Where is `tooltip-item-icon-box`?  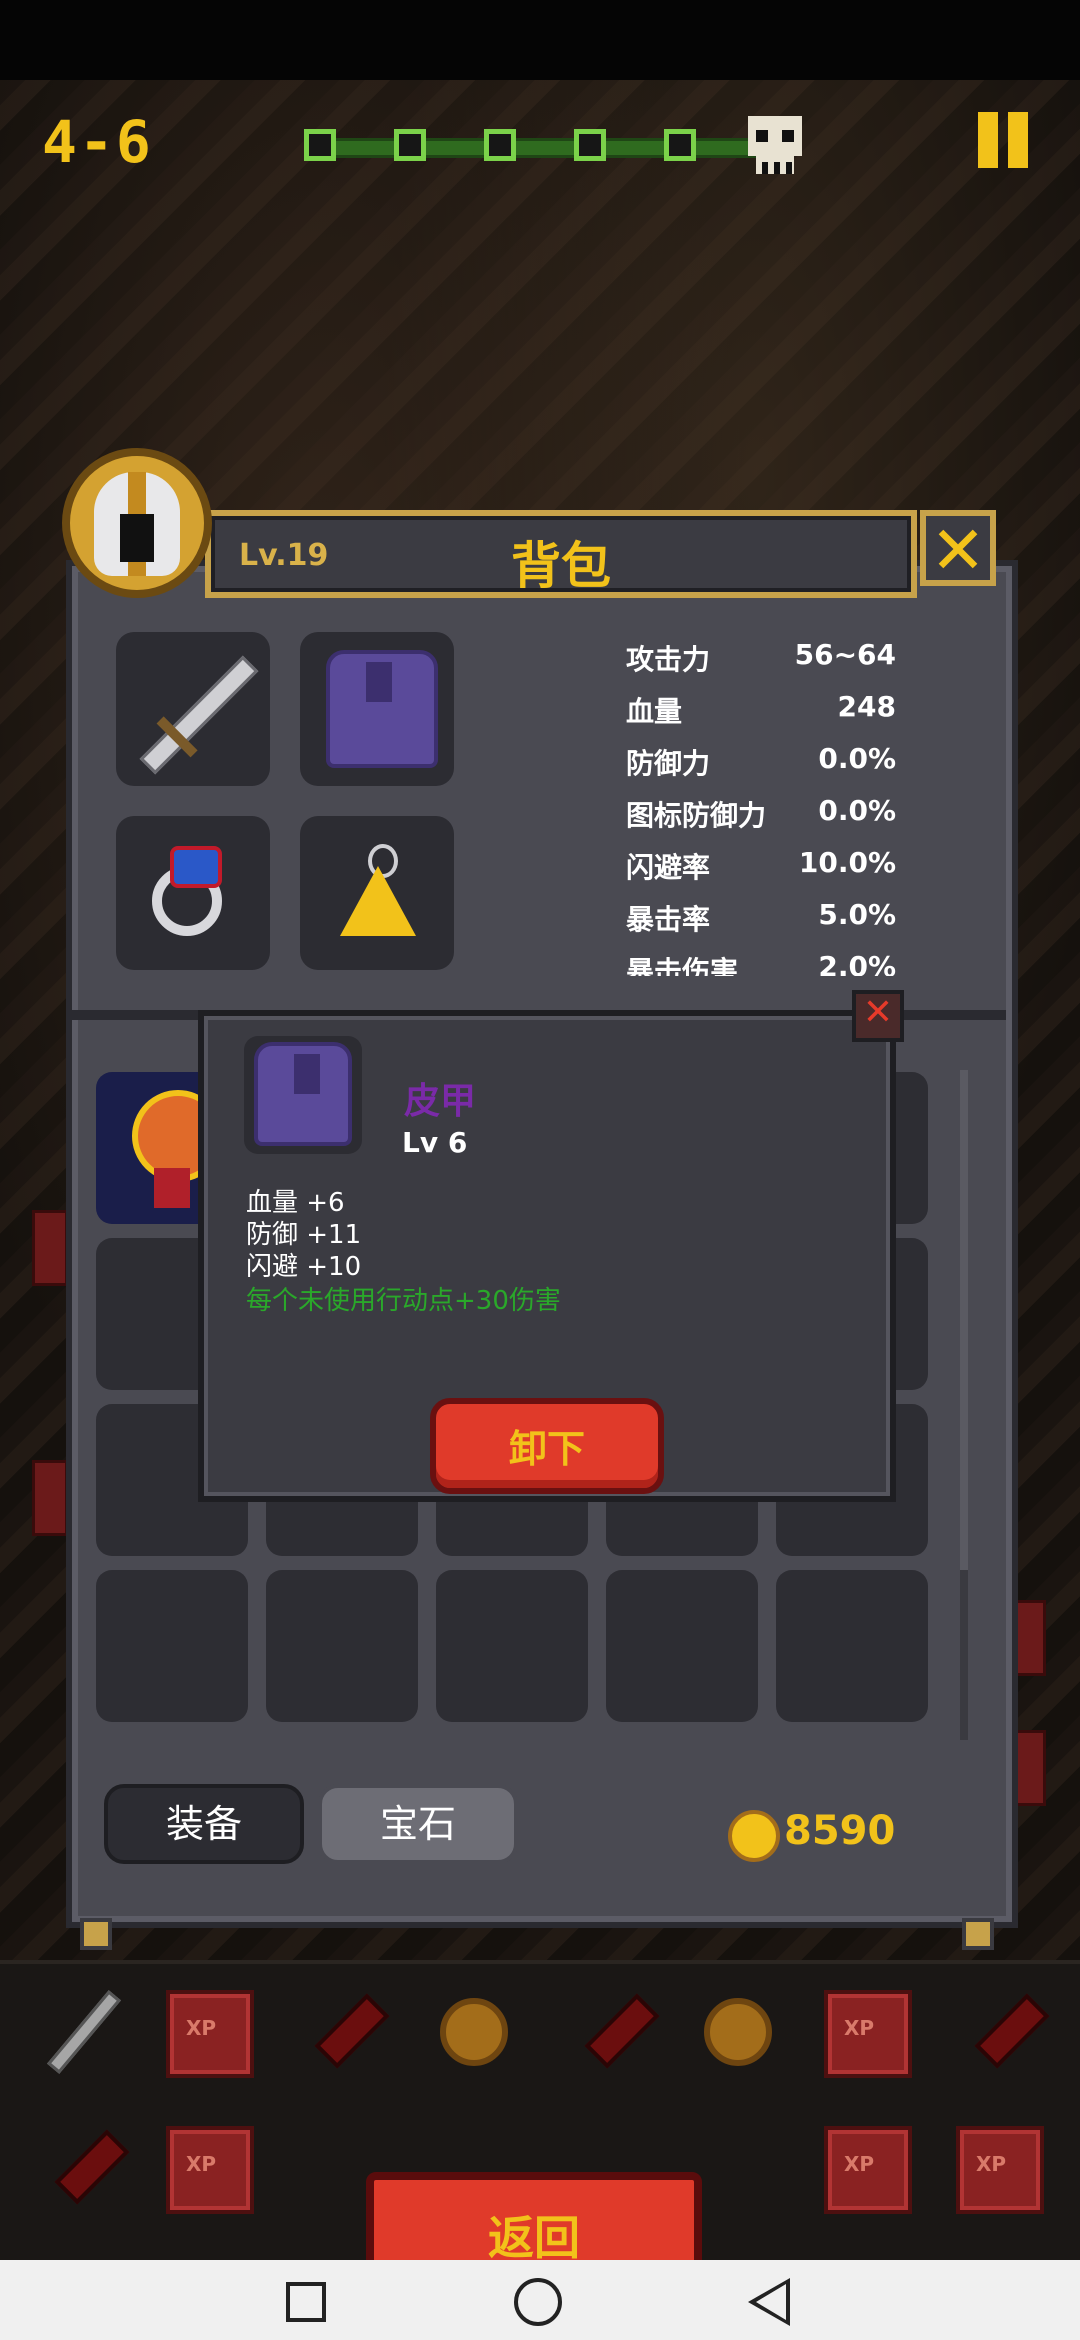
tooltip-item-icon-box is located at coordinates (303, 1095).